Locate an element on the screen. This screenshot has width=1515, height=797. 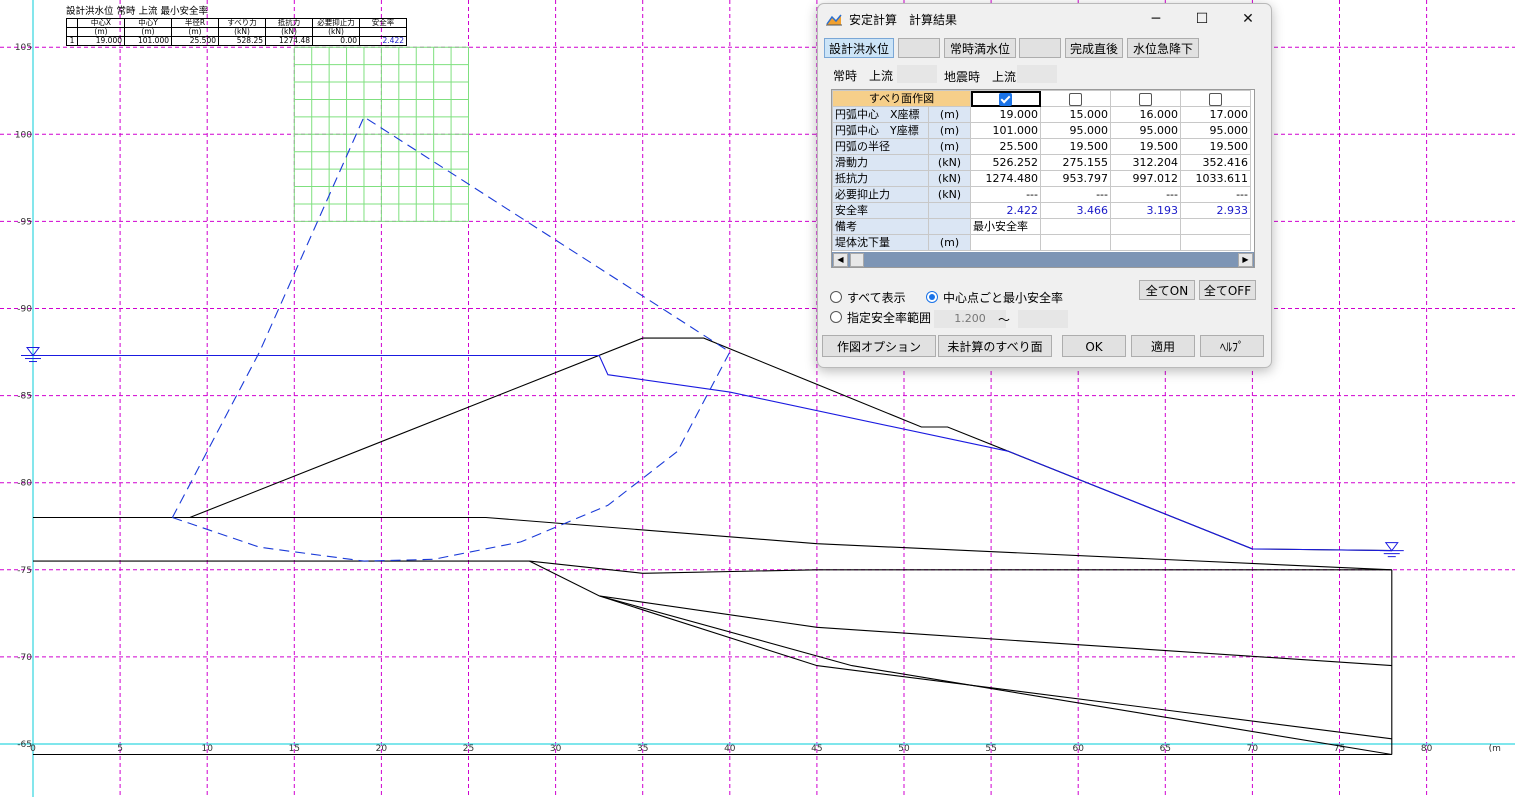
grid-cell: 17.000 is located at coordinates (1215, 114).